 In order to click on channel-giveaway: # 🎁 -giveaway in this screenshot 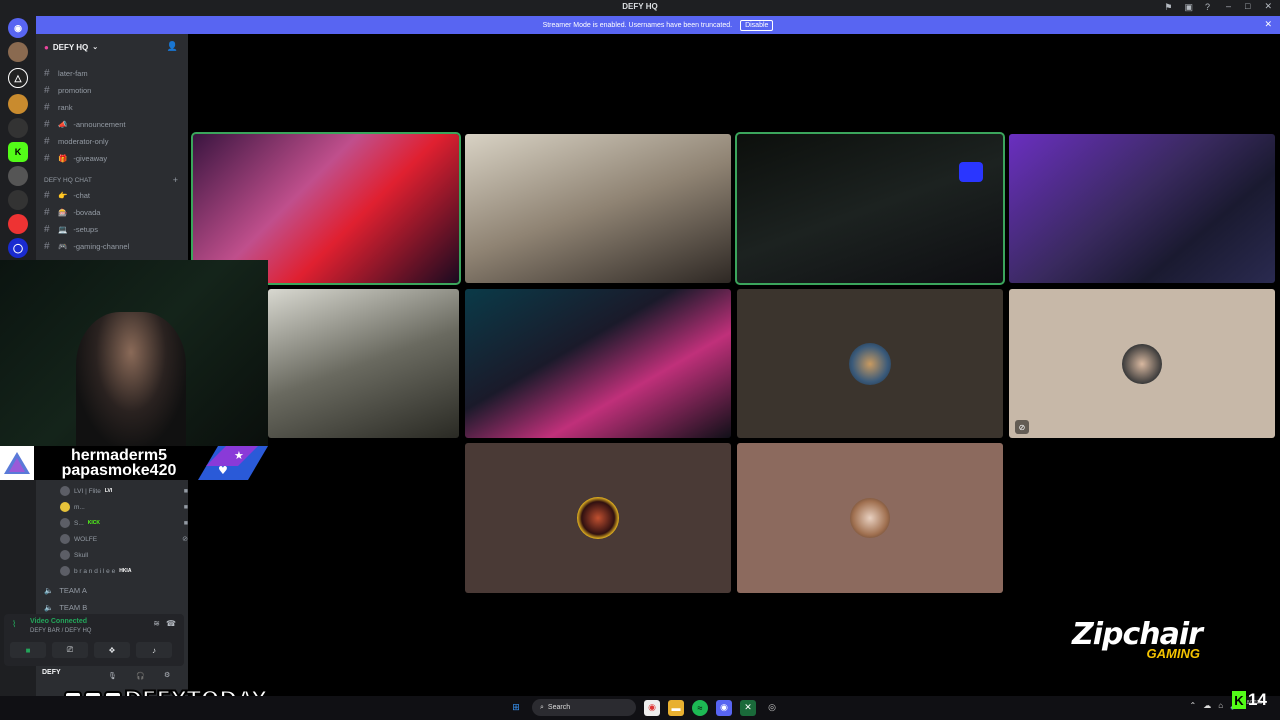, I will do `click(75, 158)`.